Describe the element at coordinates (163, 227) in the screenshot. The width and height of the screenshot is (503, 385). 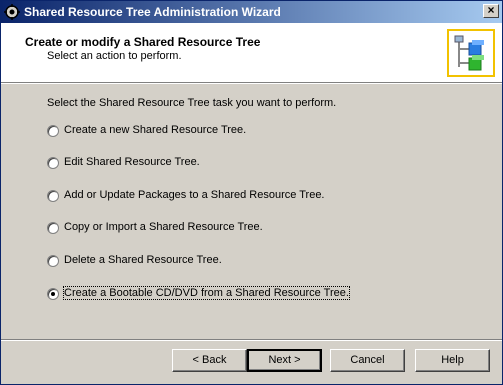
I see `option-label: Copy or Import a Shared Resource Tree.` at that location.